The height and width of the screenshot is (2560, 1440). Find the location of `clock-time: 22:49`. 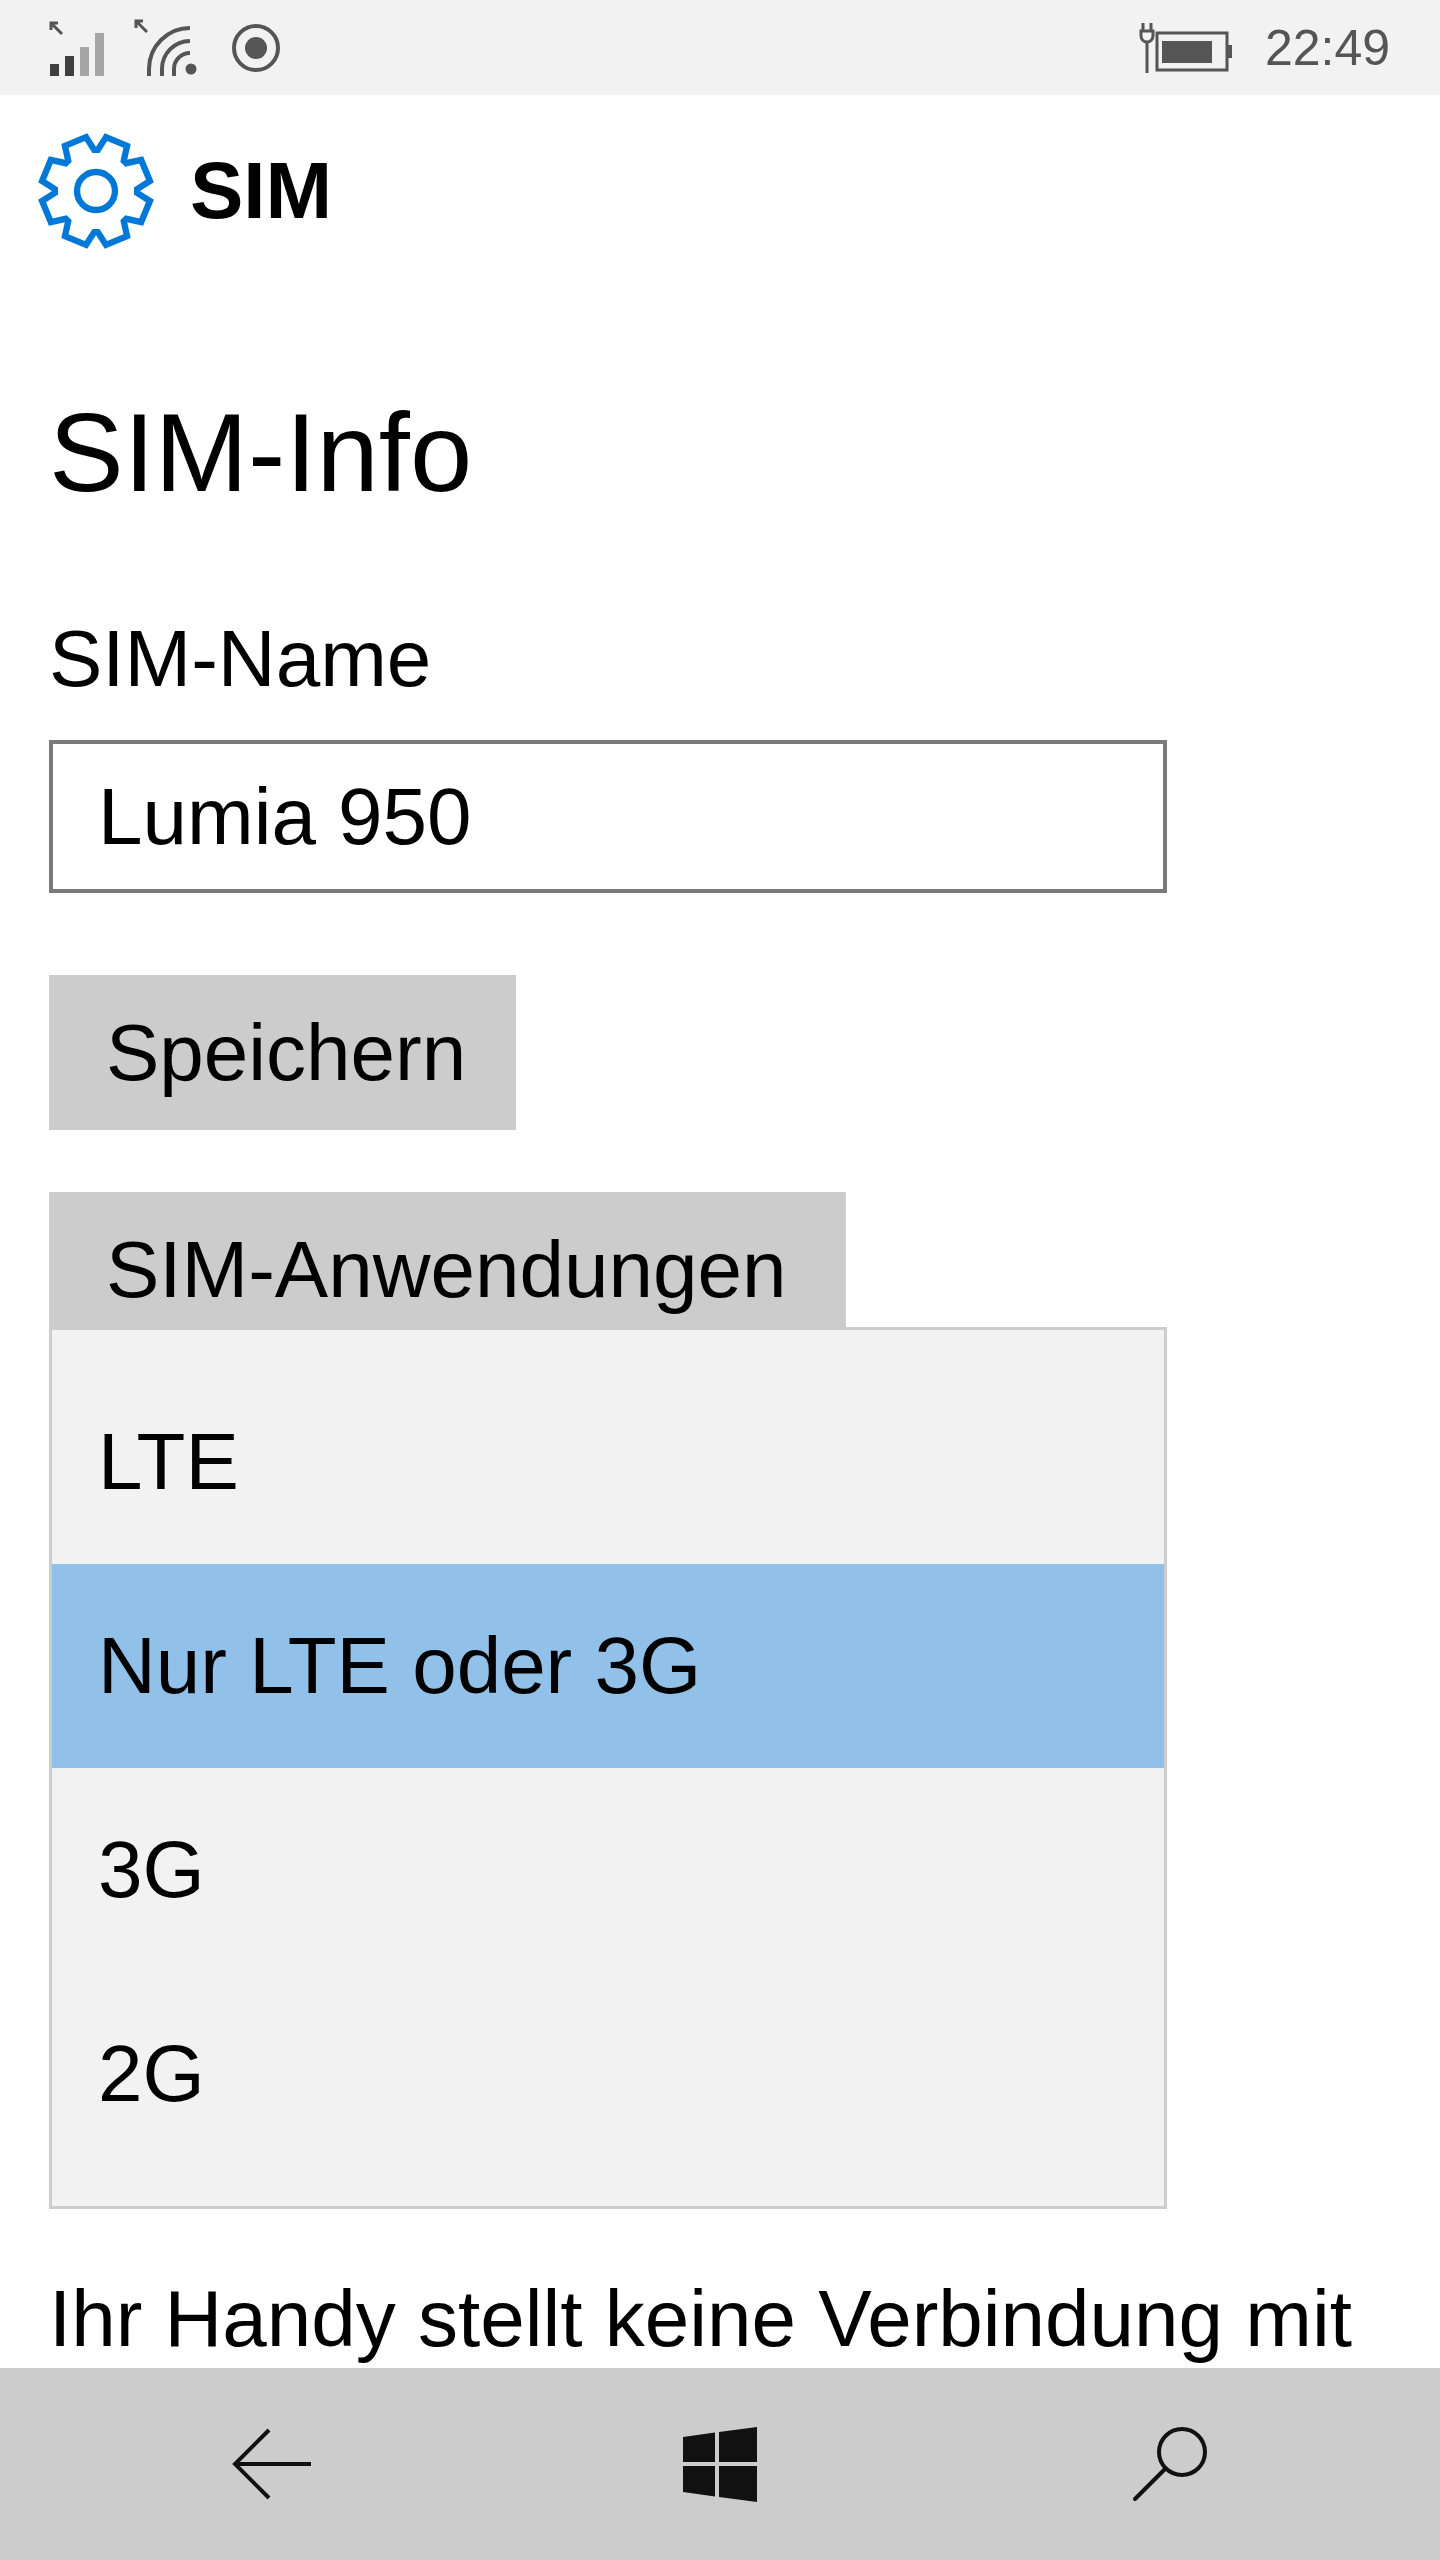

clock-time: 22:49 is located at coordinates (1327, 48).